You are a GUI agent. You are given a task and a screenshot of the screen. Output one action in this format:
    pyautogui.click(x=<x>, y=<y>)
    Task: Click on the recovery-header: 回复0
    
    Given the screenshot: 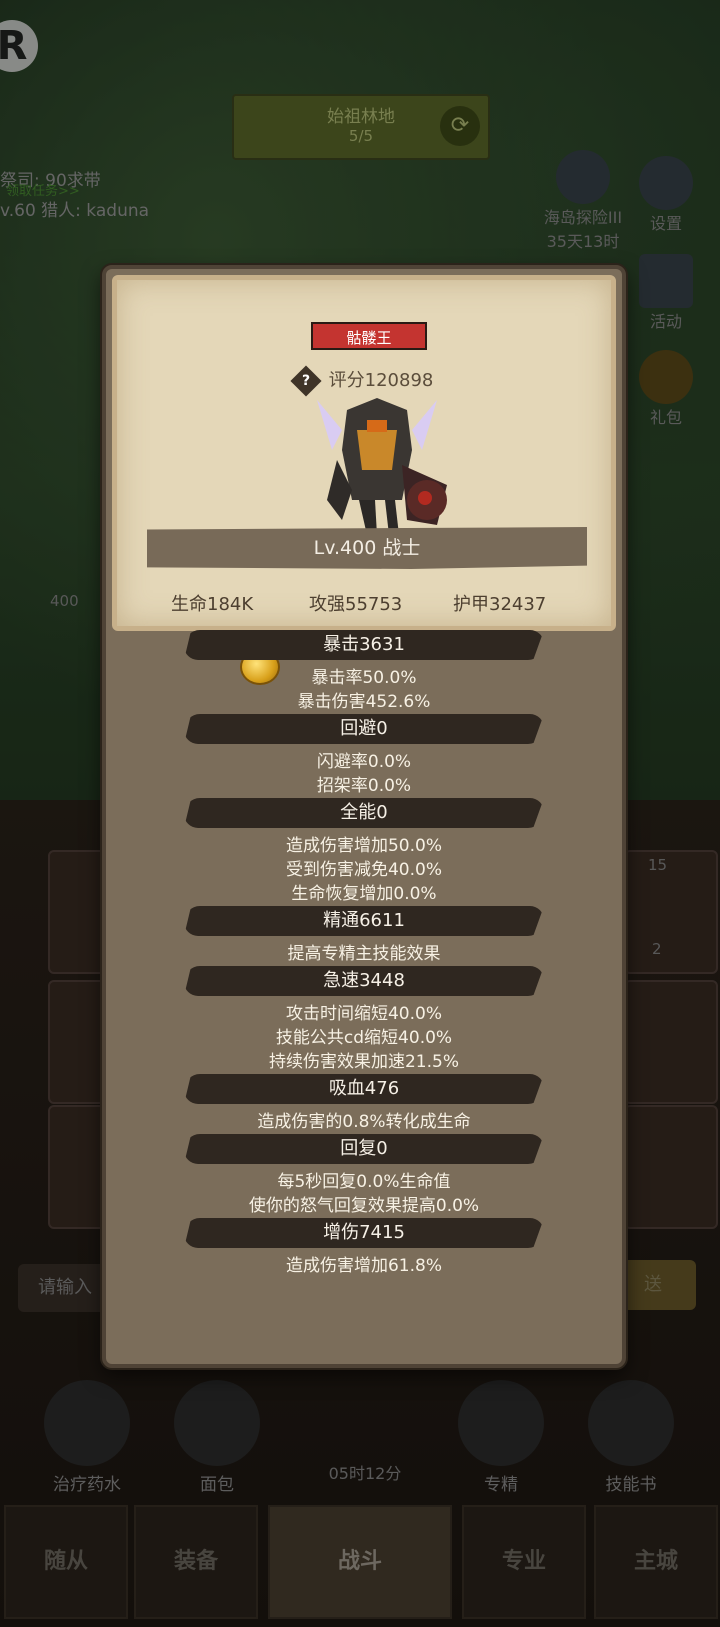 What is the action you would take?
    pyautogui.click(x=364, y=1149)
    